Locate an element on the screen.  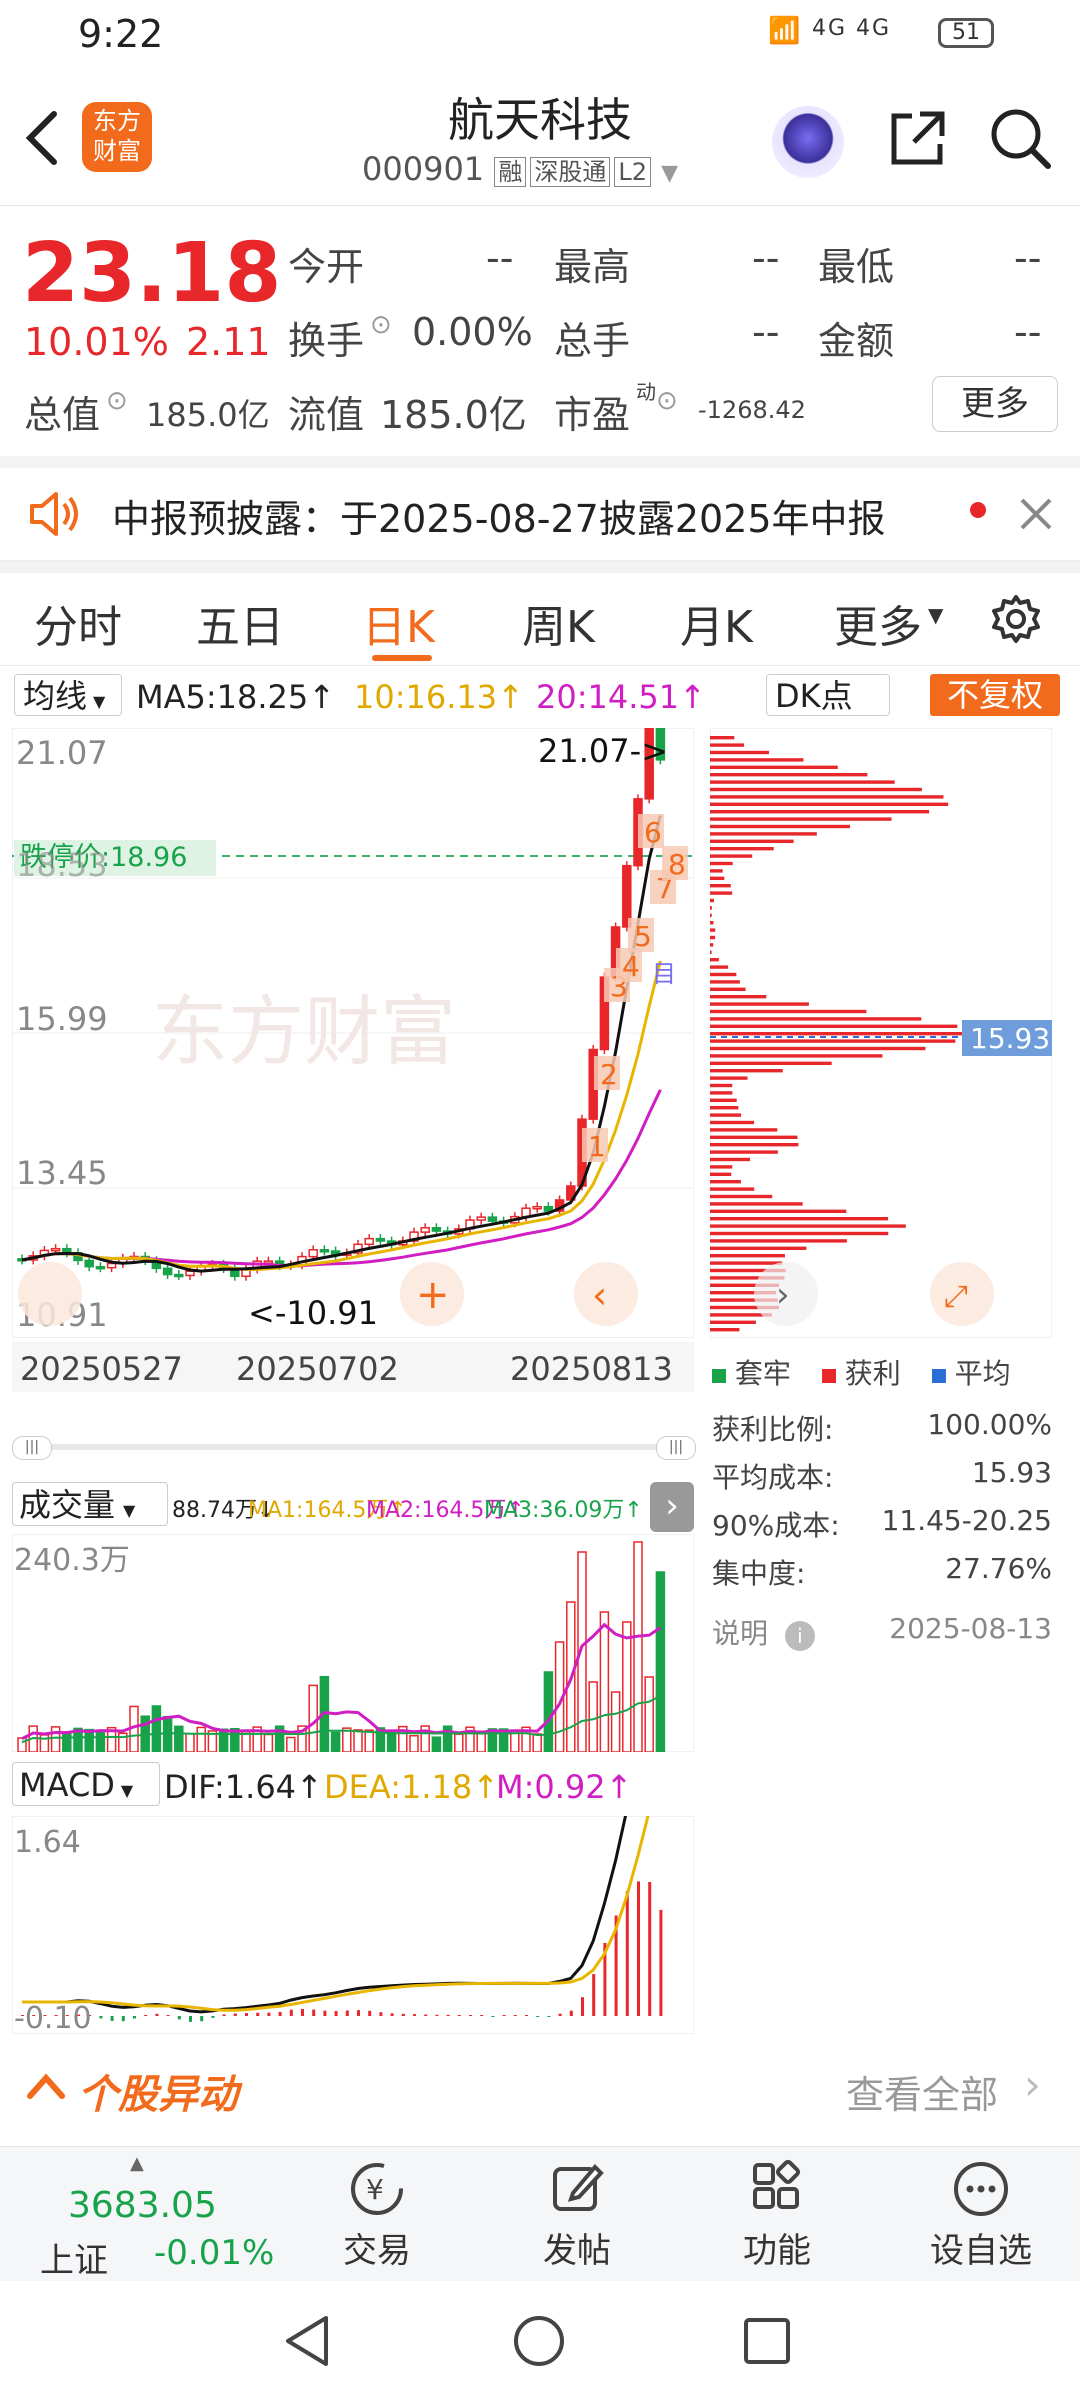
tab-five-day: 五日 is located at coordinates (240, 623).